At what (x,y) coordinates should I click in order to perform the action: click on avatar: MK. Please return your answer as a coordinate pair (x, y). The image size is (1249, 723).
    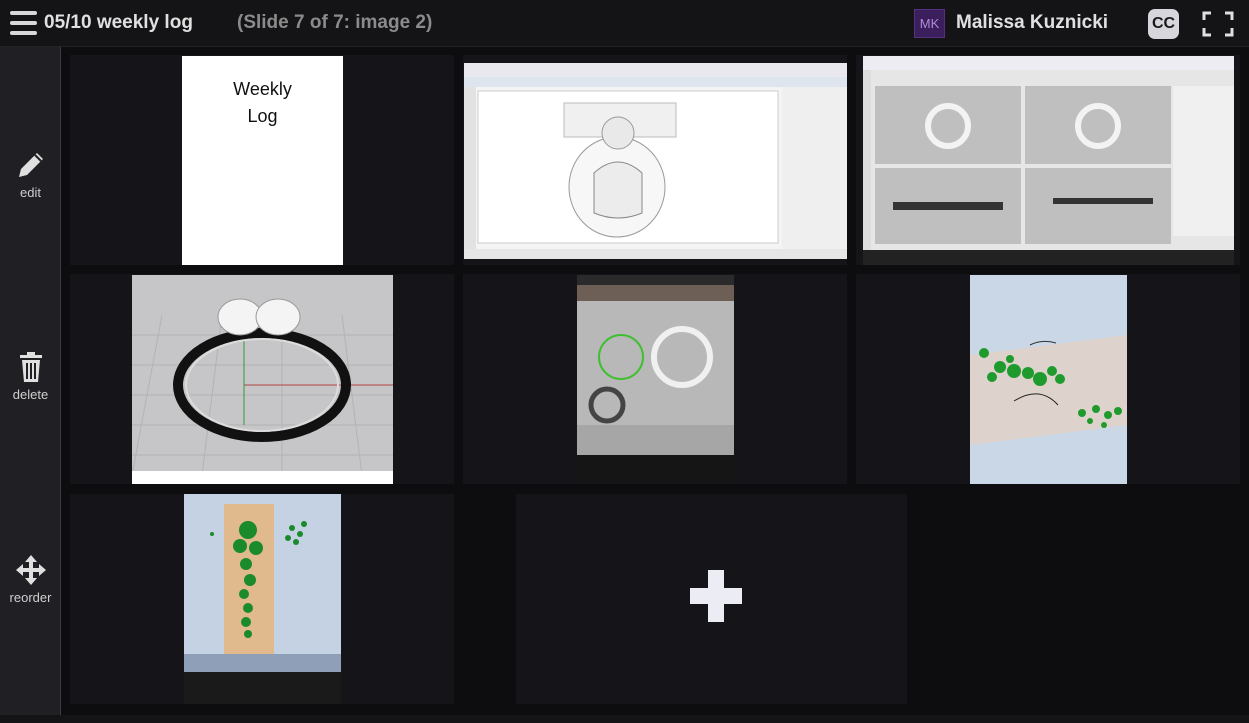
    Looking at the image, I should click on (929, 23).